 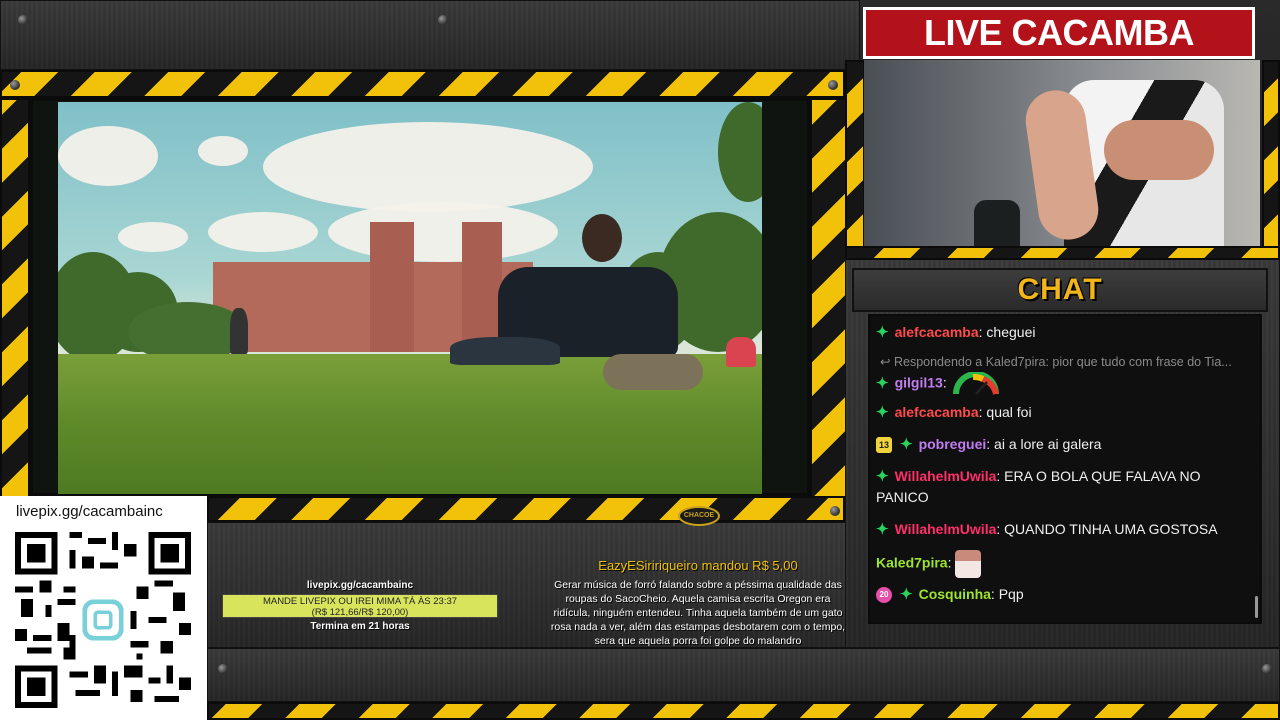 I want to click on chat-title: CHAT, so click(x=1060, y=289).